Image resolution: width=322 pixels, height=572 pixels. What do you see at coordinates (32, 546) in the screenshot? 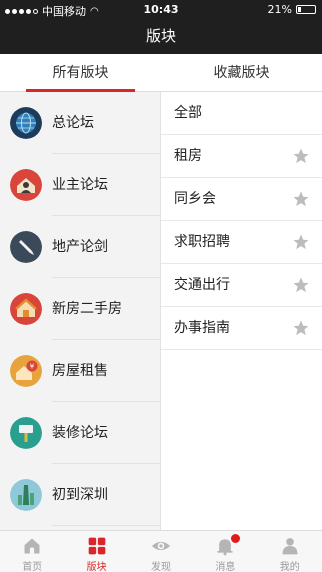
I see `home-icon` at bounding box center [32, 546].